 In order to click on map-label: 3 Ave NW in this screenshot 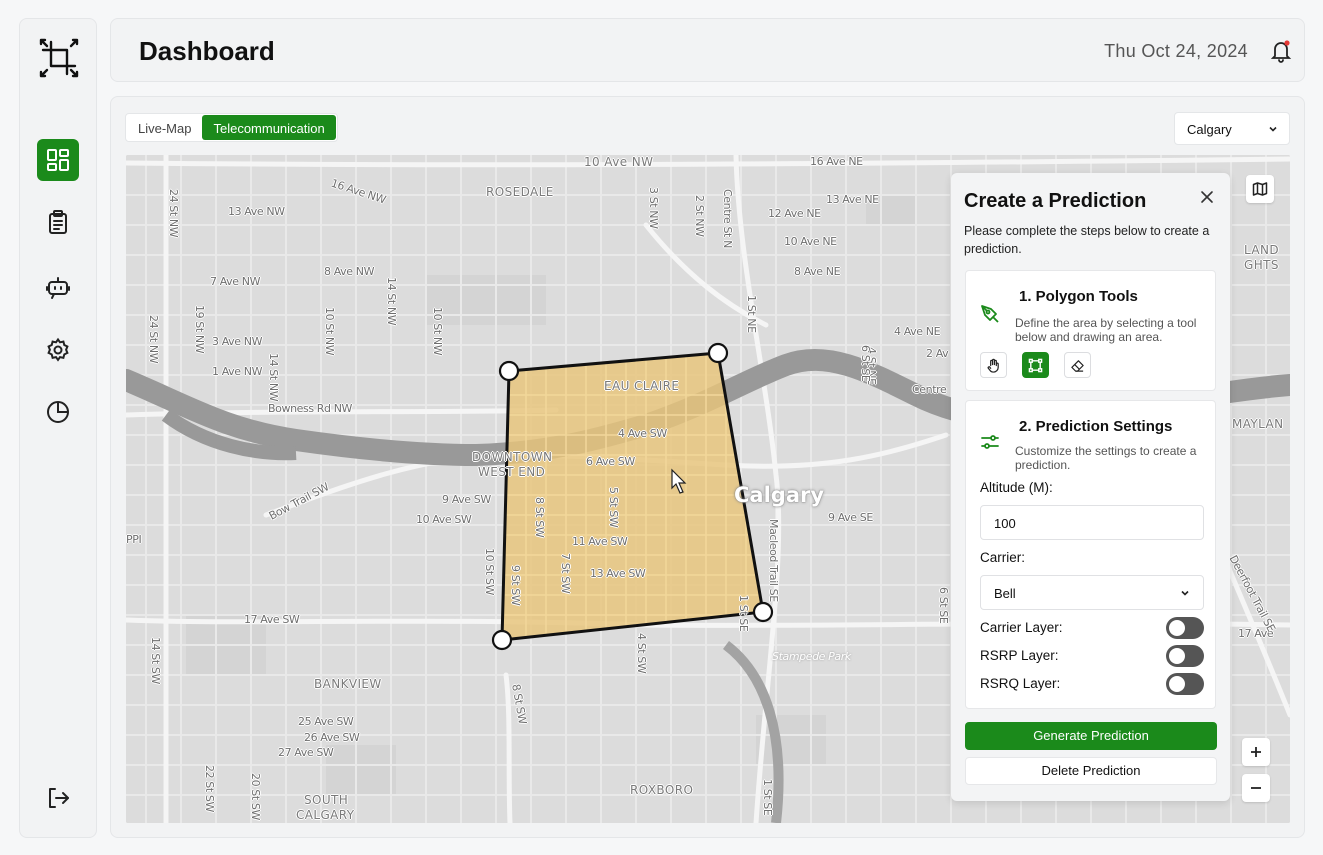, I will do `click(237, 341)`.